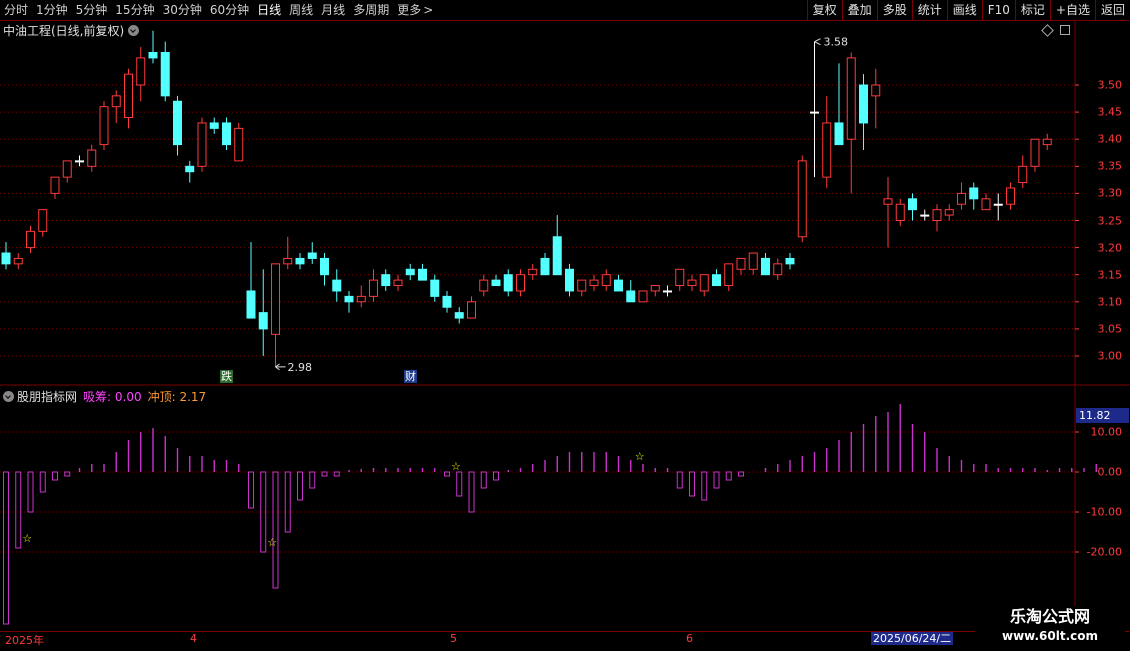 Image resolution: width=1130 pixels, height=651 pixels. I want to click on indicator-cd-value: 冲顶: 2.17, so click(177, 397).